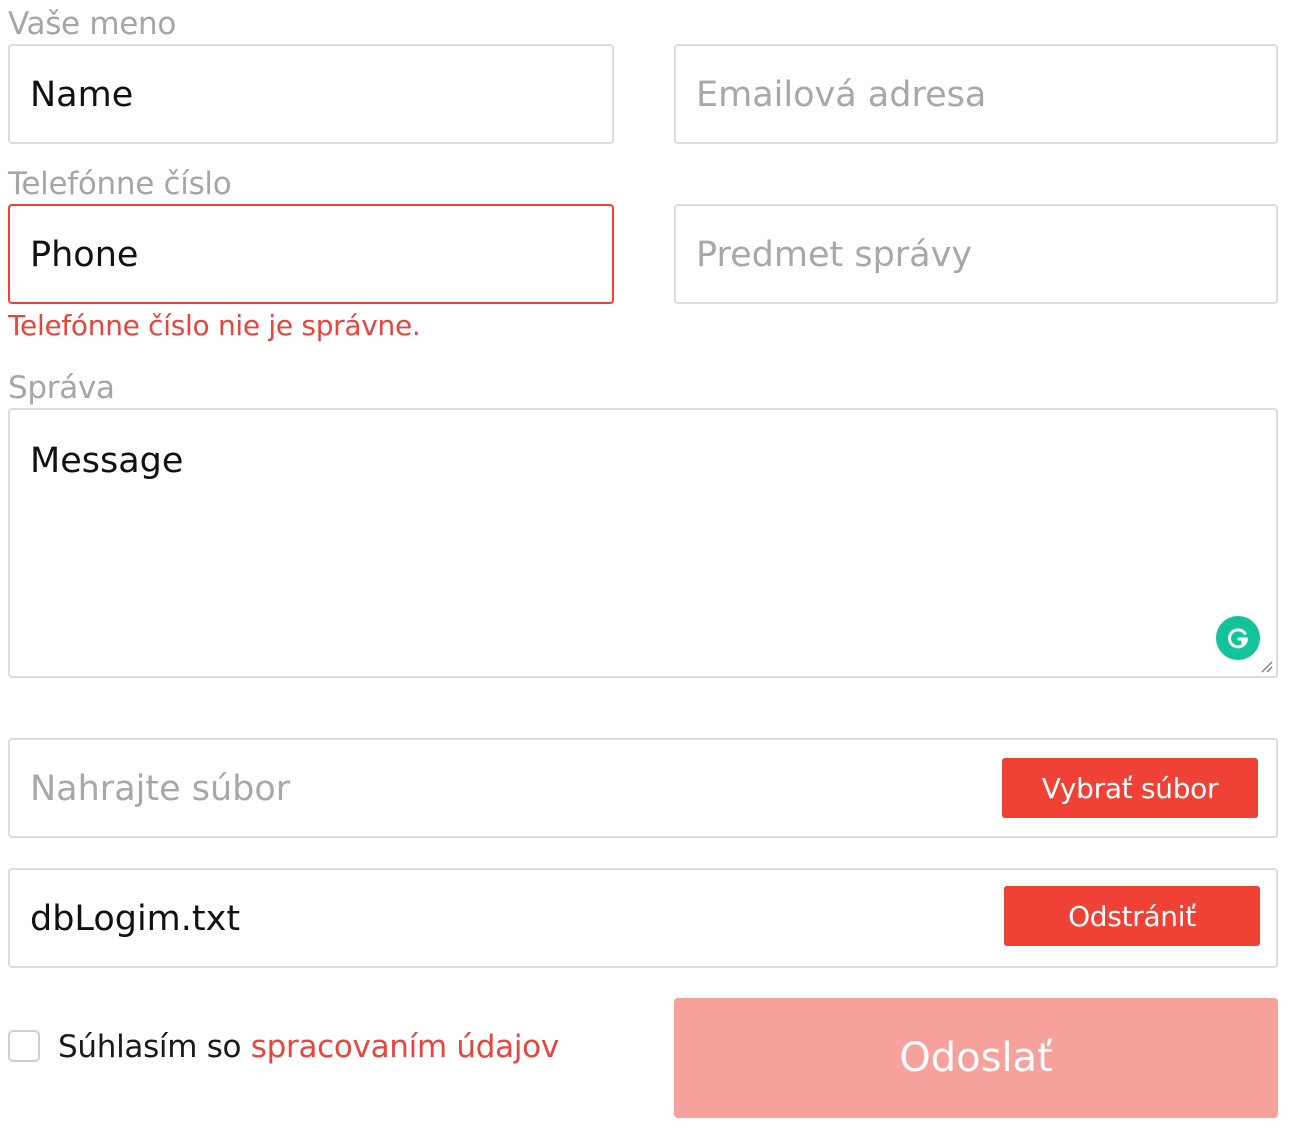 The image size is (1304, 1136). What do you see at coordinates (841, 95) in the screenshot?
I see `email-placeholder: Emailová adresa` at bounding box center [841, 95].